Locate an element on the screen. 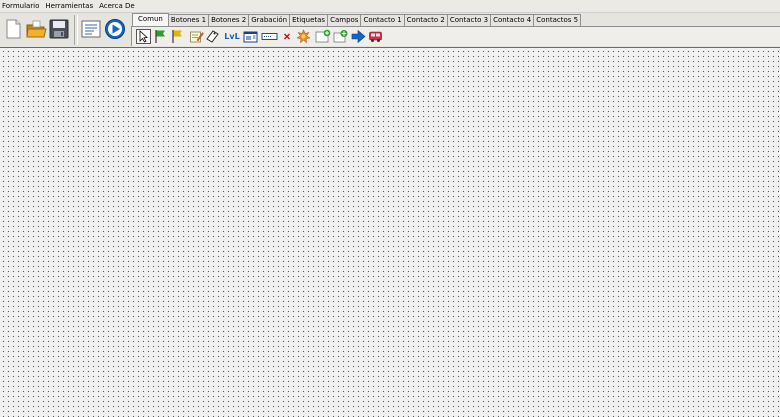 The image size is (780, 417). add-window-icon is located at coordinates (323, 36).